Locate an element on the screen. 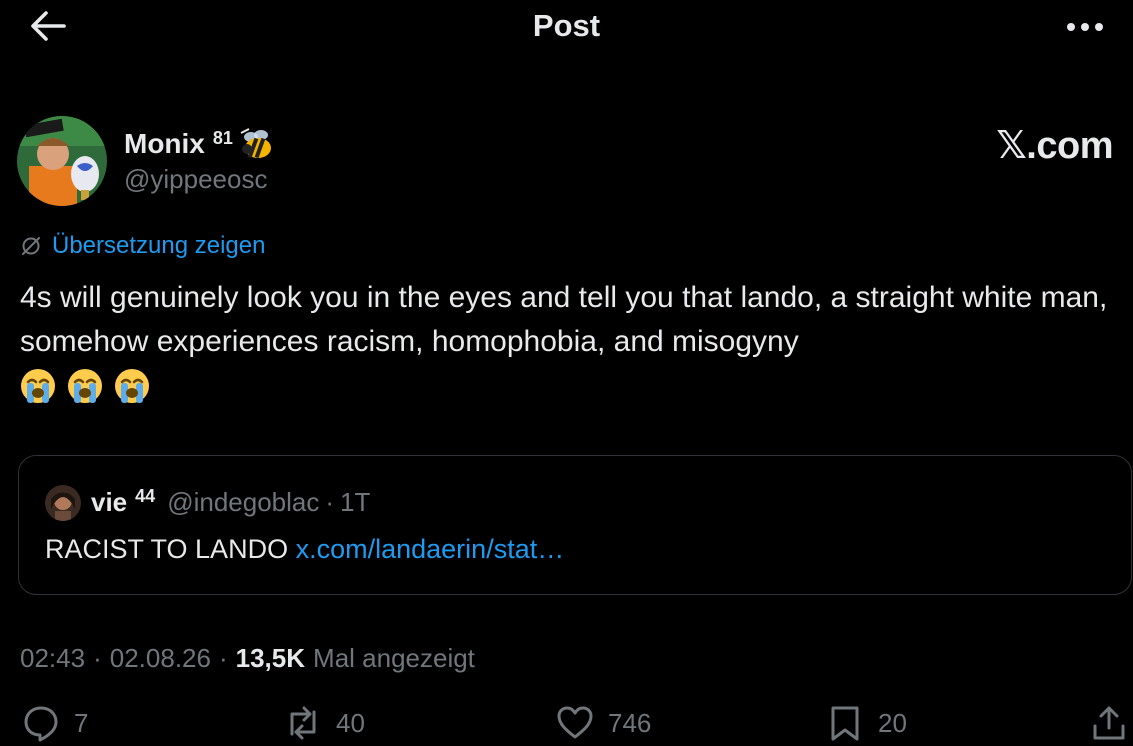  share-icon is located at coordinates (1109, 723).